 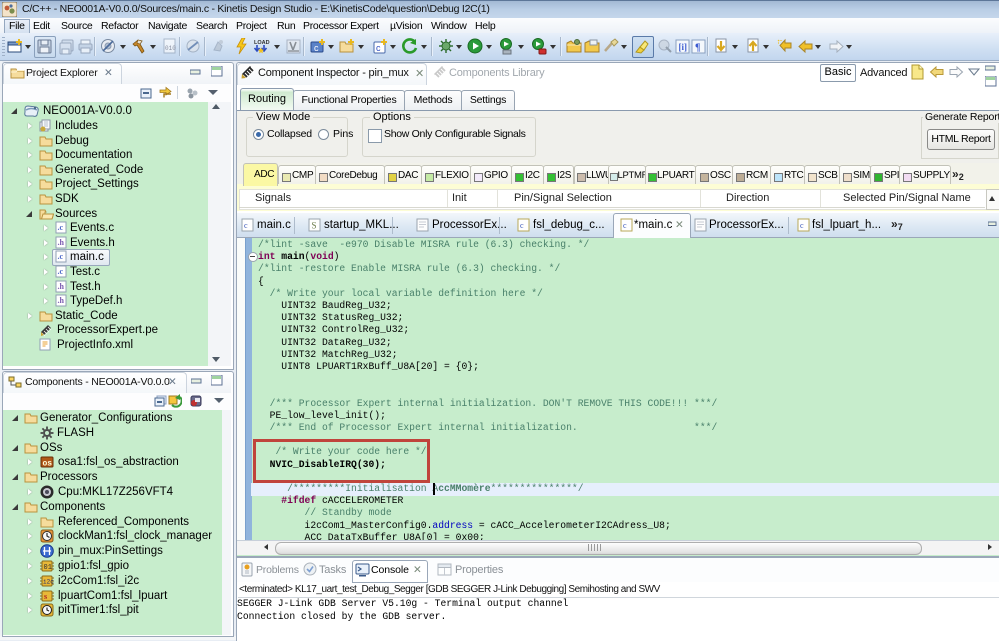 What do you see at coordinates (45, 596) in the screenshot?
I see `svg-text: s` at bounding box center [45, 596].